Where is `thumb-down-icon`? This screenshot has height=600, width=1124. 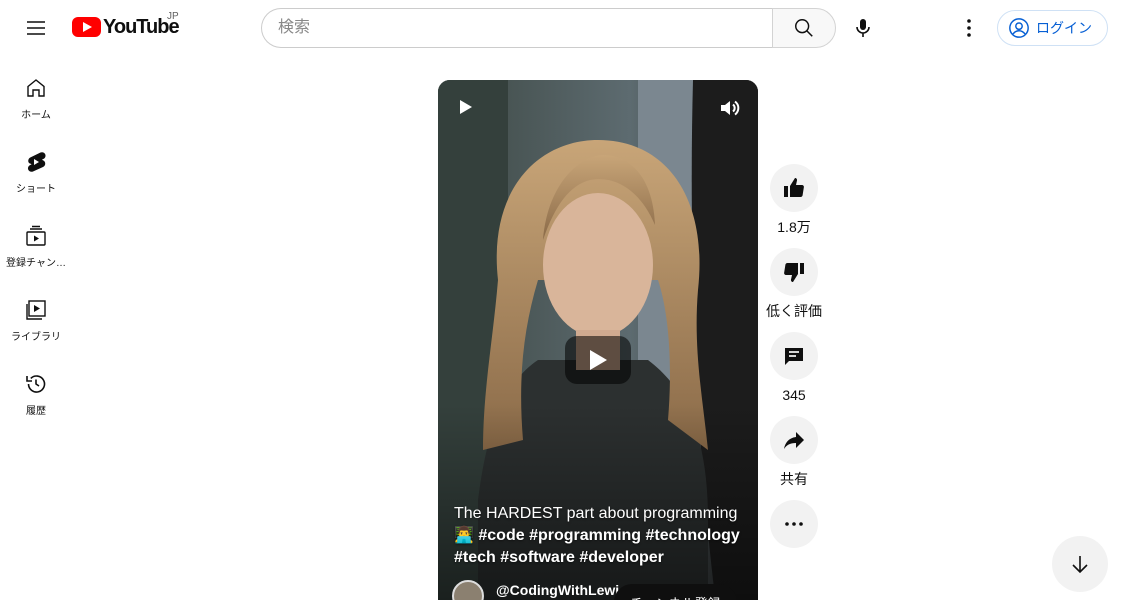
thumb-down-icon is located at coordinates (794, 272).